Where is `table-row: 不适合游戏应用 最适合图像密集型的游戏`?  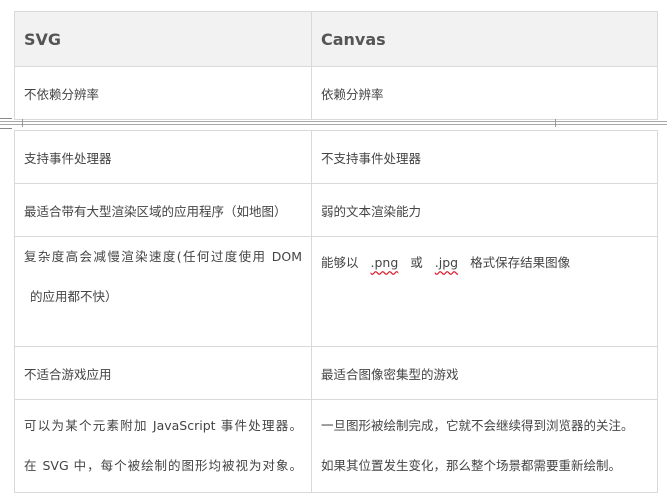 table-row: 不适合游戏应用 最适合图像密集型的游戏 is located at coordinates (336, 373).